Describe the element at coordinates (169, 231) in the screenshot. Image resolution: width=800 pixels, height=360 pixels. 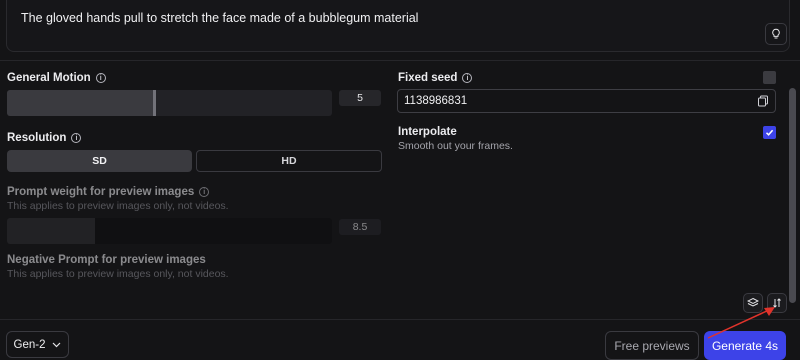
I see `prompt-weight-slider` at that location.